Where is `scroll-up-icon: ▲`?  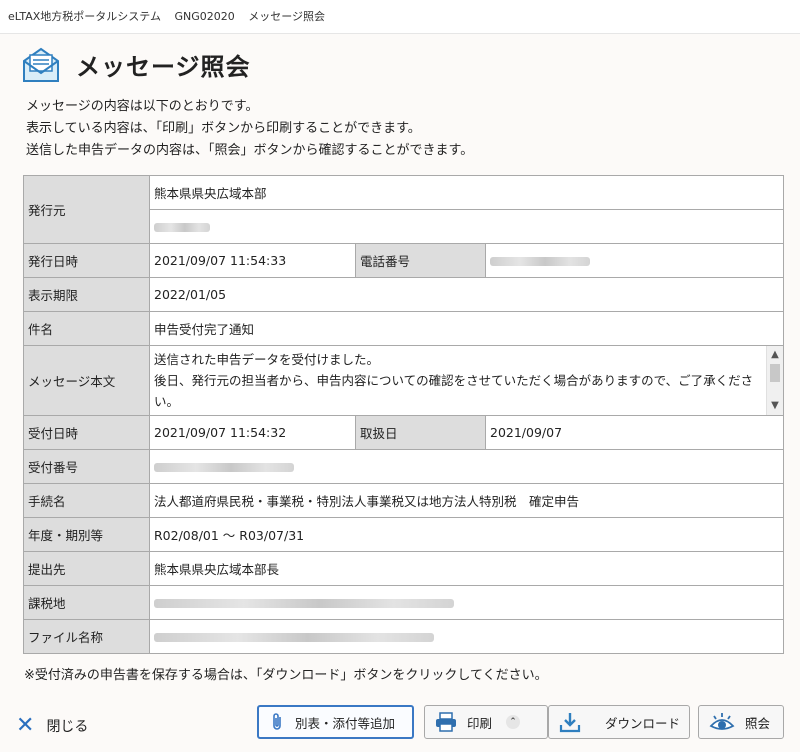
scroll-up-icon: ▲ is located at coordinates (775, 355).